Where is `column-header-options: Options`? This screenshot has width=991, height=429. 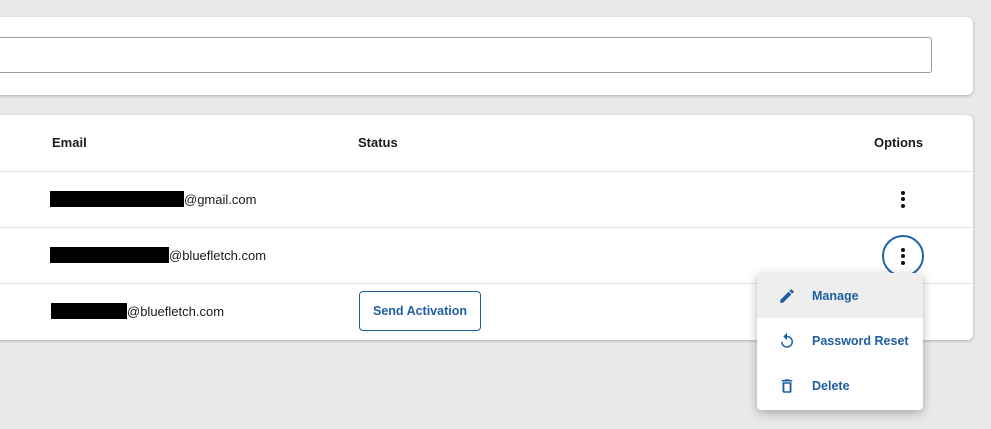
column-header-options: Options is located at coordinates (899, 142).